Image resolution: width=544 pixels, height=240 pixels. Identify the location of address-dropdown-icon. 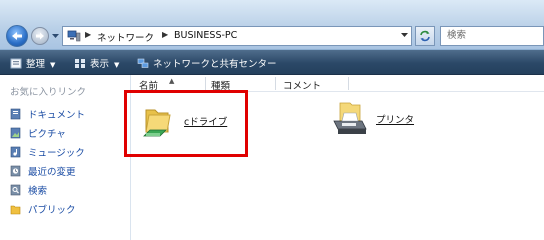
(404, 35).